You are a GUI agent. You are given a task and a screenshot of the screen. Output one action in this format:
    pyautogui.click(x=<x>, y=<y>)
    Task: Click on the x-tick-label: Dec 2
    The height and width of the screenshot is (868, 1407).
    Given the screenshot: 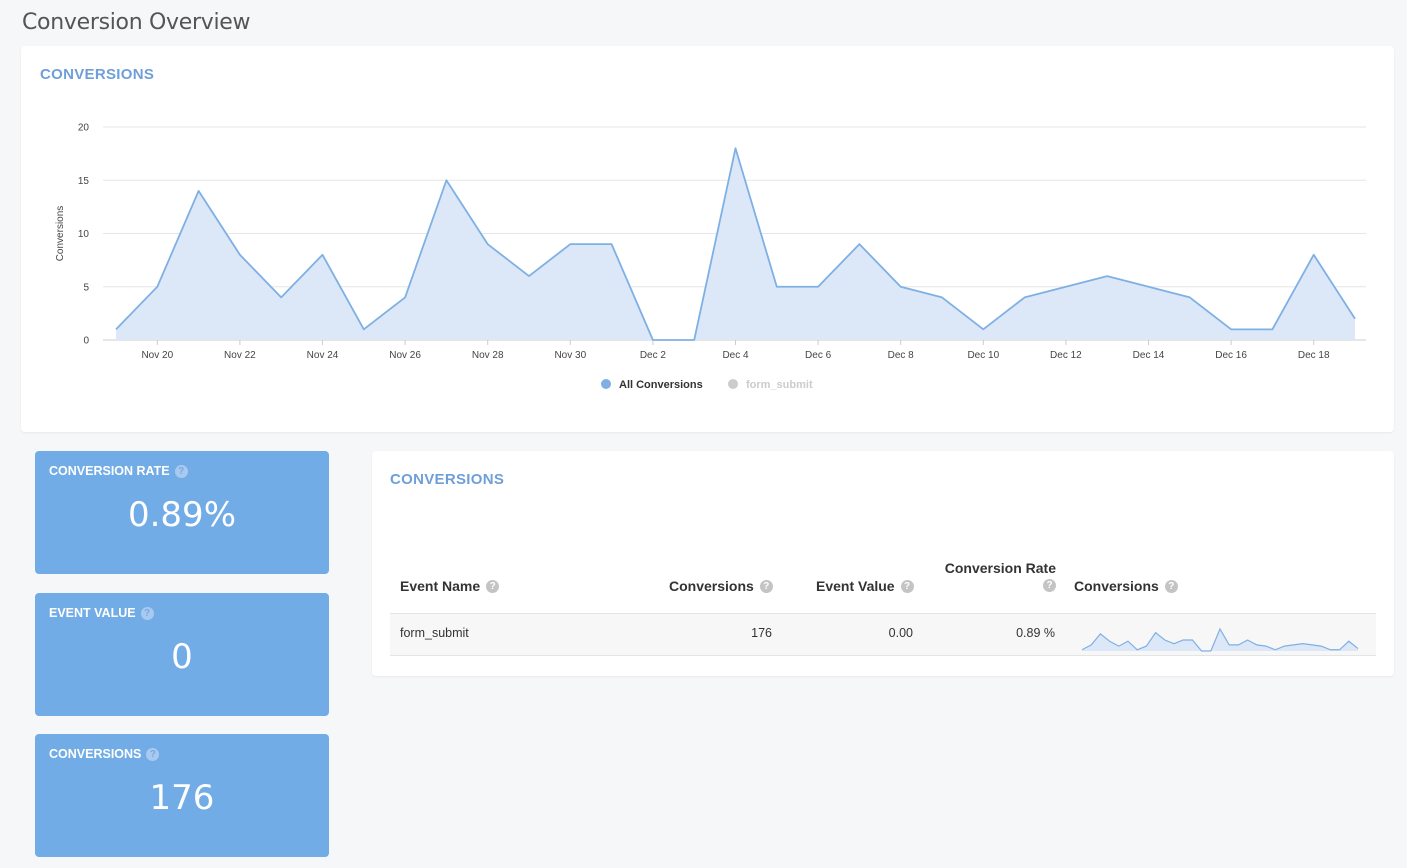 What is the action you would take?
    pyautogui.click(x=653, y=355)
    